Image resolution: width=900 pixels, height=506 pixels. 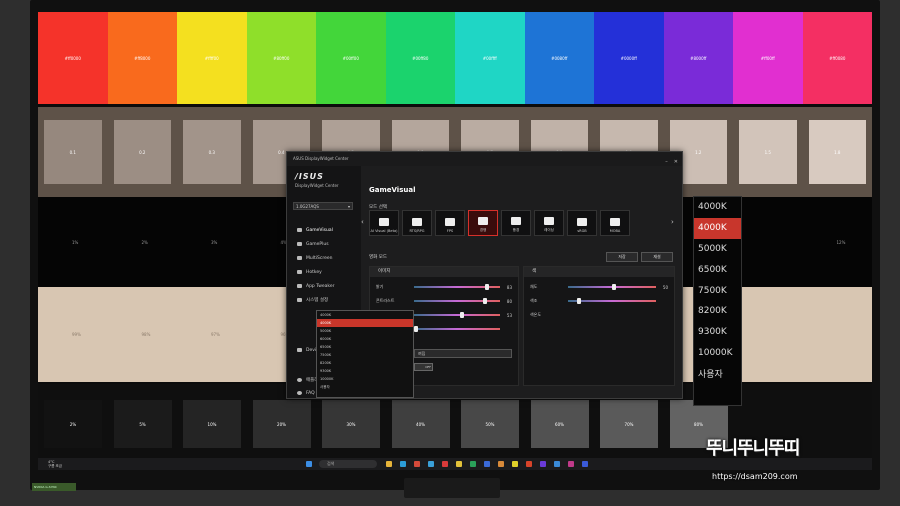 What do you see at coordinates (365, 347) in the screenshot?
I see `dropdown-item: 6500K` at bounding box center [365, 347].